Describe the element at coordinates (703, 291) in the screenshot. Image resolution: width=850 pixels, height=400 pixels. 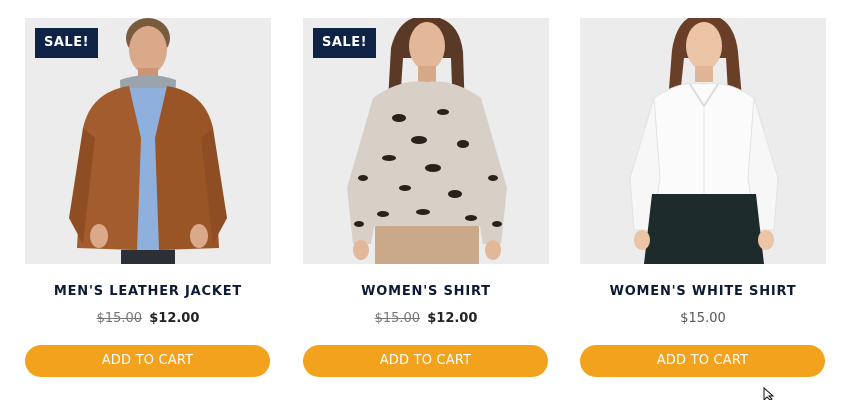
I see `product-title: WOMEN'S WHITE SHIRT` at that location.